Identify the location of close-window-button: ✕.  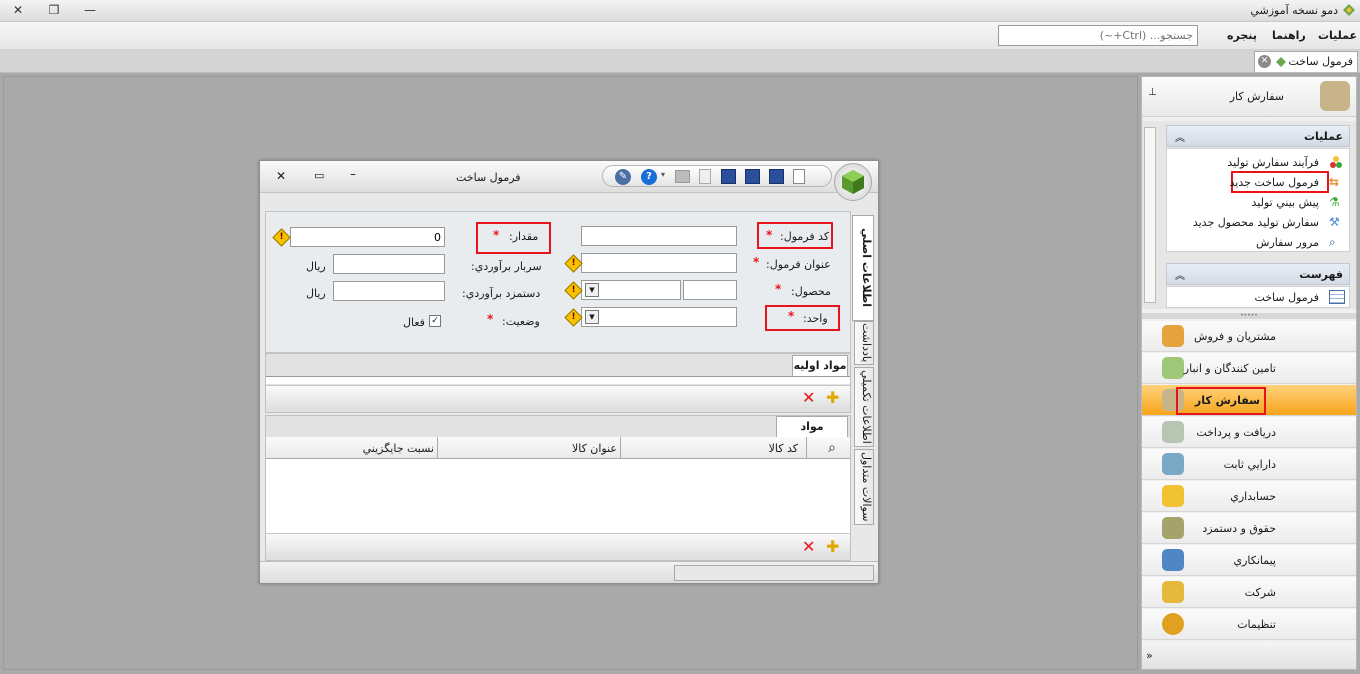
(18, 10).